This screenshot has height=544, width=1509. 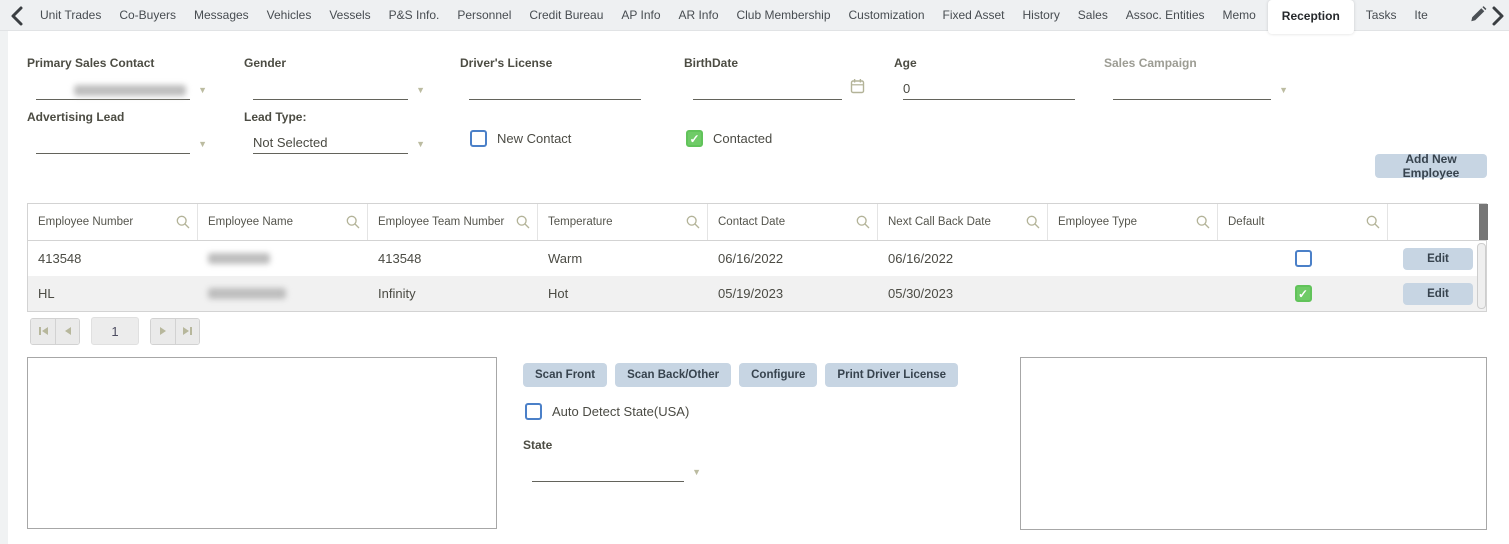 What do you see at coordinates (339, 88) in the screenshot?
I see `gender-select: ▼` at bounding box center [339, 88].